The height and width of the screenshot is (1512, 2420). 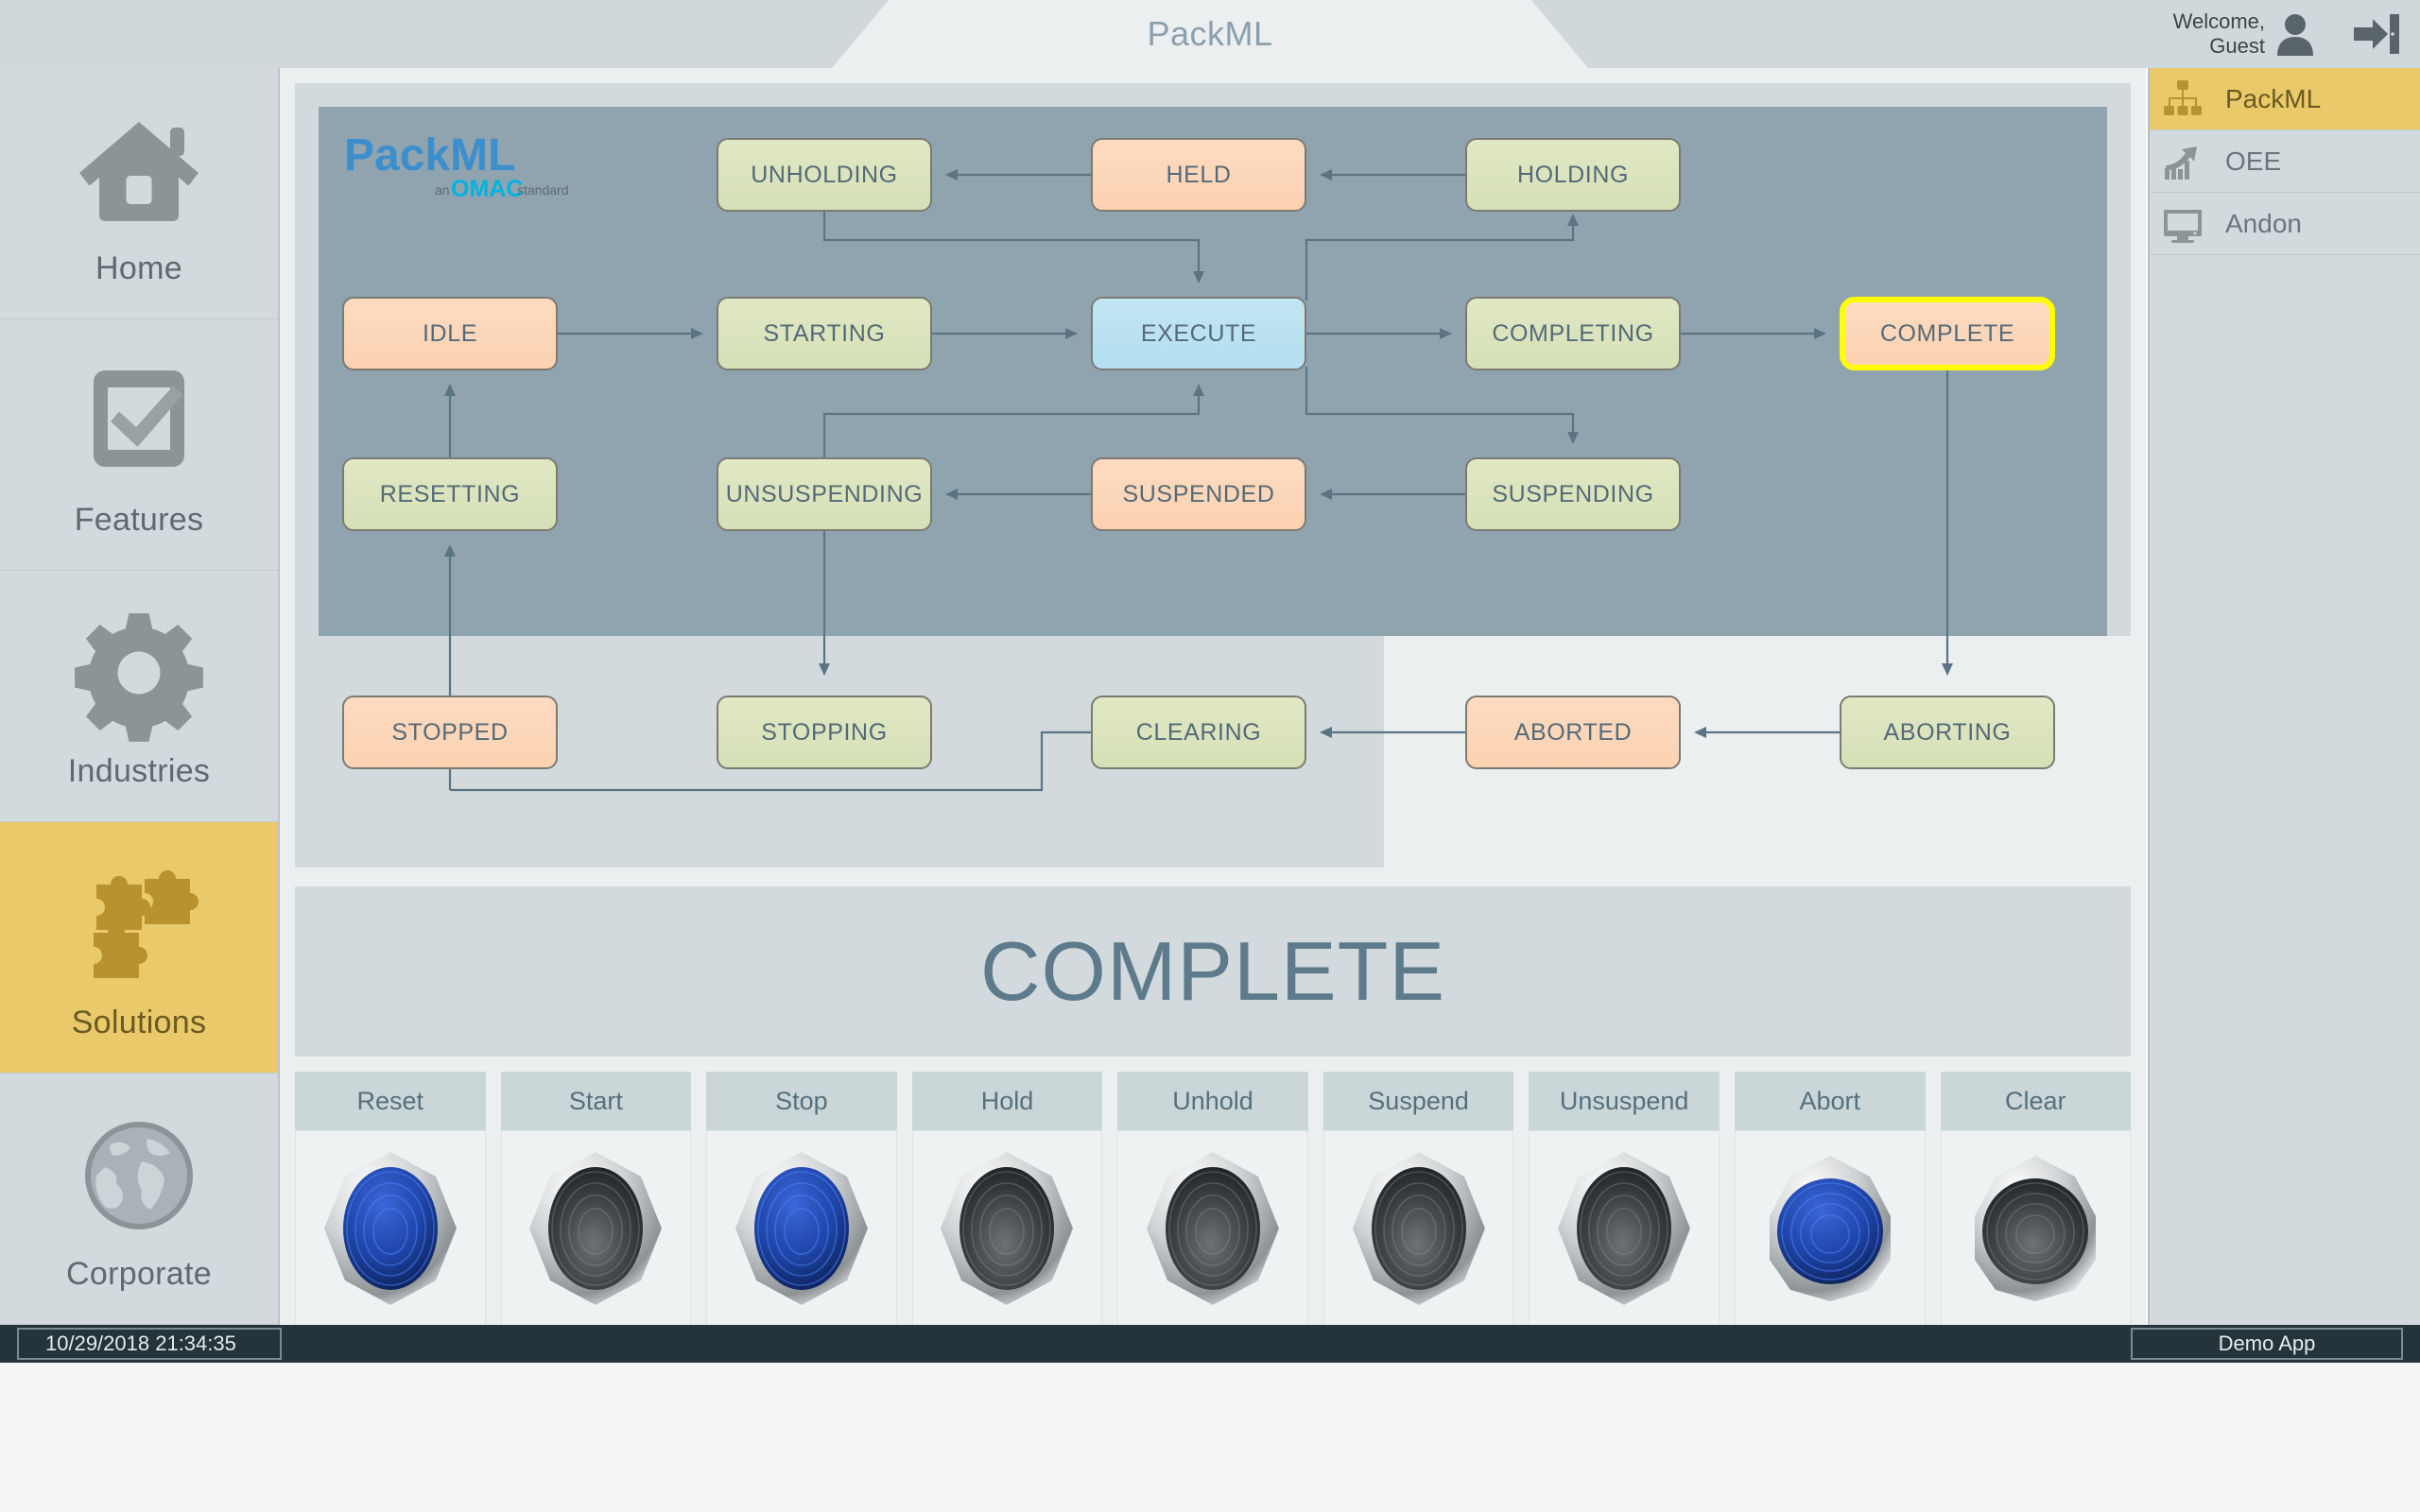 I want to click on welcome-line-2: Guest, so click(x=2237, y=46).